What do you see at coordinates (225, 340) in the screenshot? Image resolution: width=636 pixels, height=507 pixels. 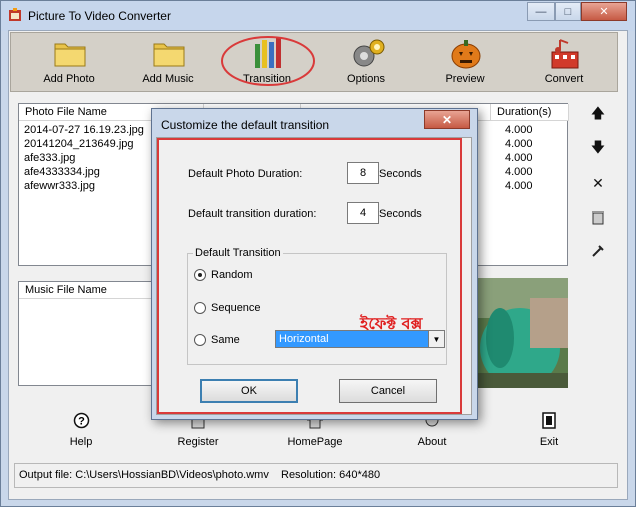 I see `same-label: Same` at bounding box center [225, 340].